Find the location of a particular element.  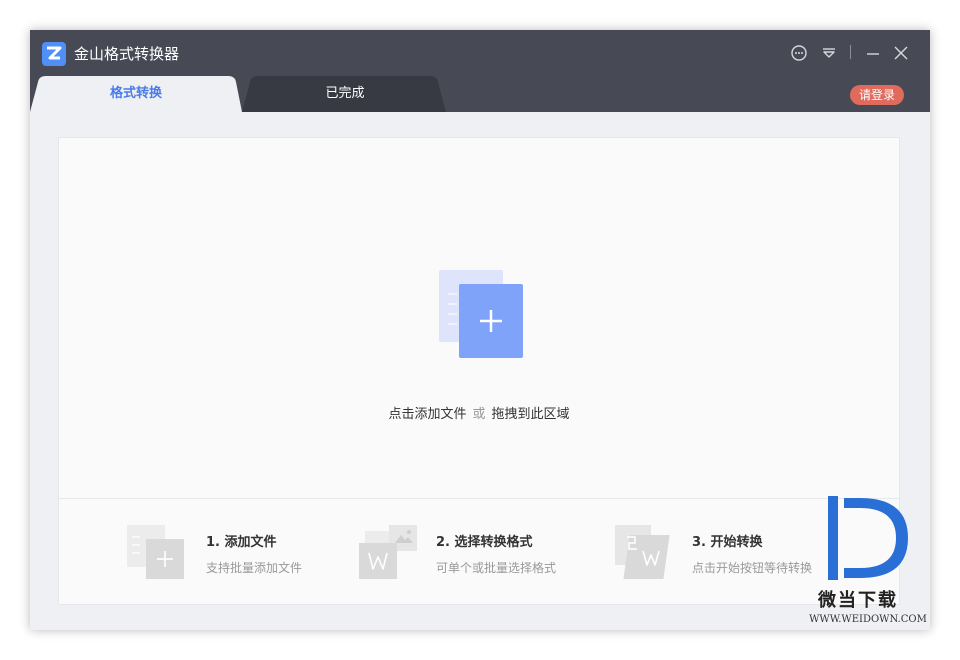

tab-completed: 已完成 is located at coordinates (345, 94).